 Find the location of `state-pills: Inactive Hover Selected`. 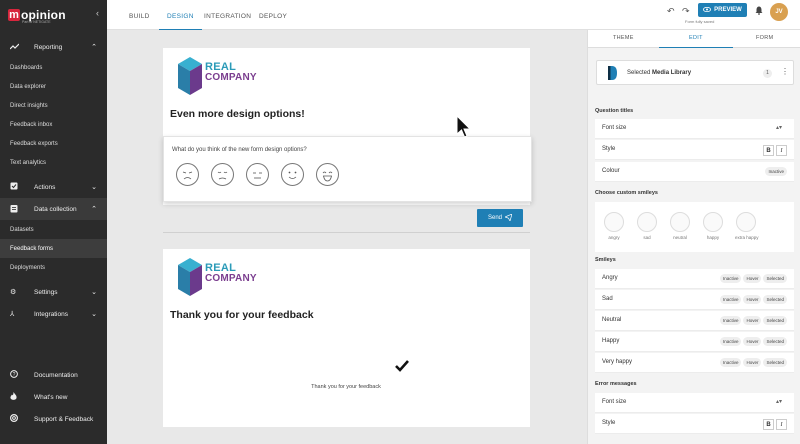

state-pills: Inactive Hover Selected is located at coordinates (753, 362).